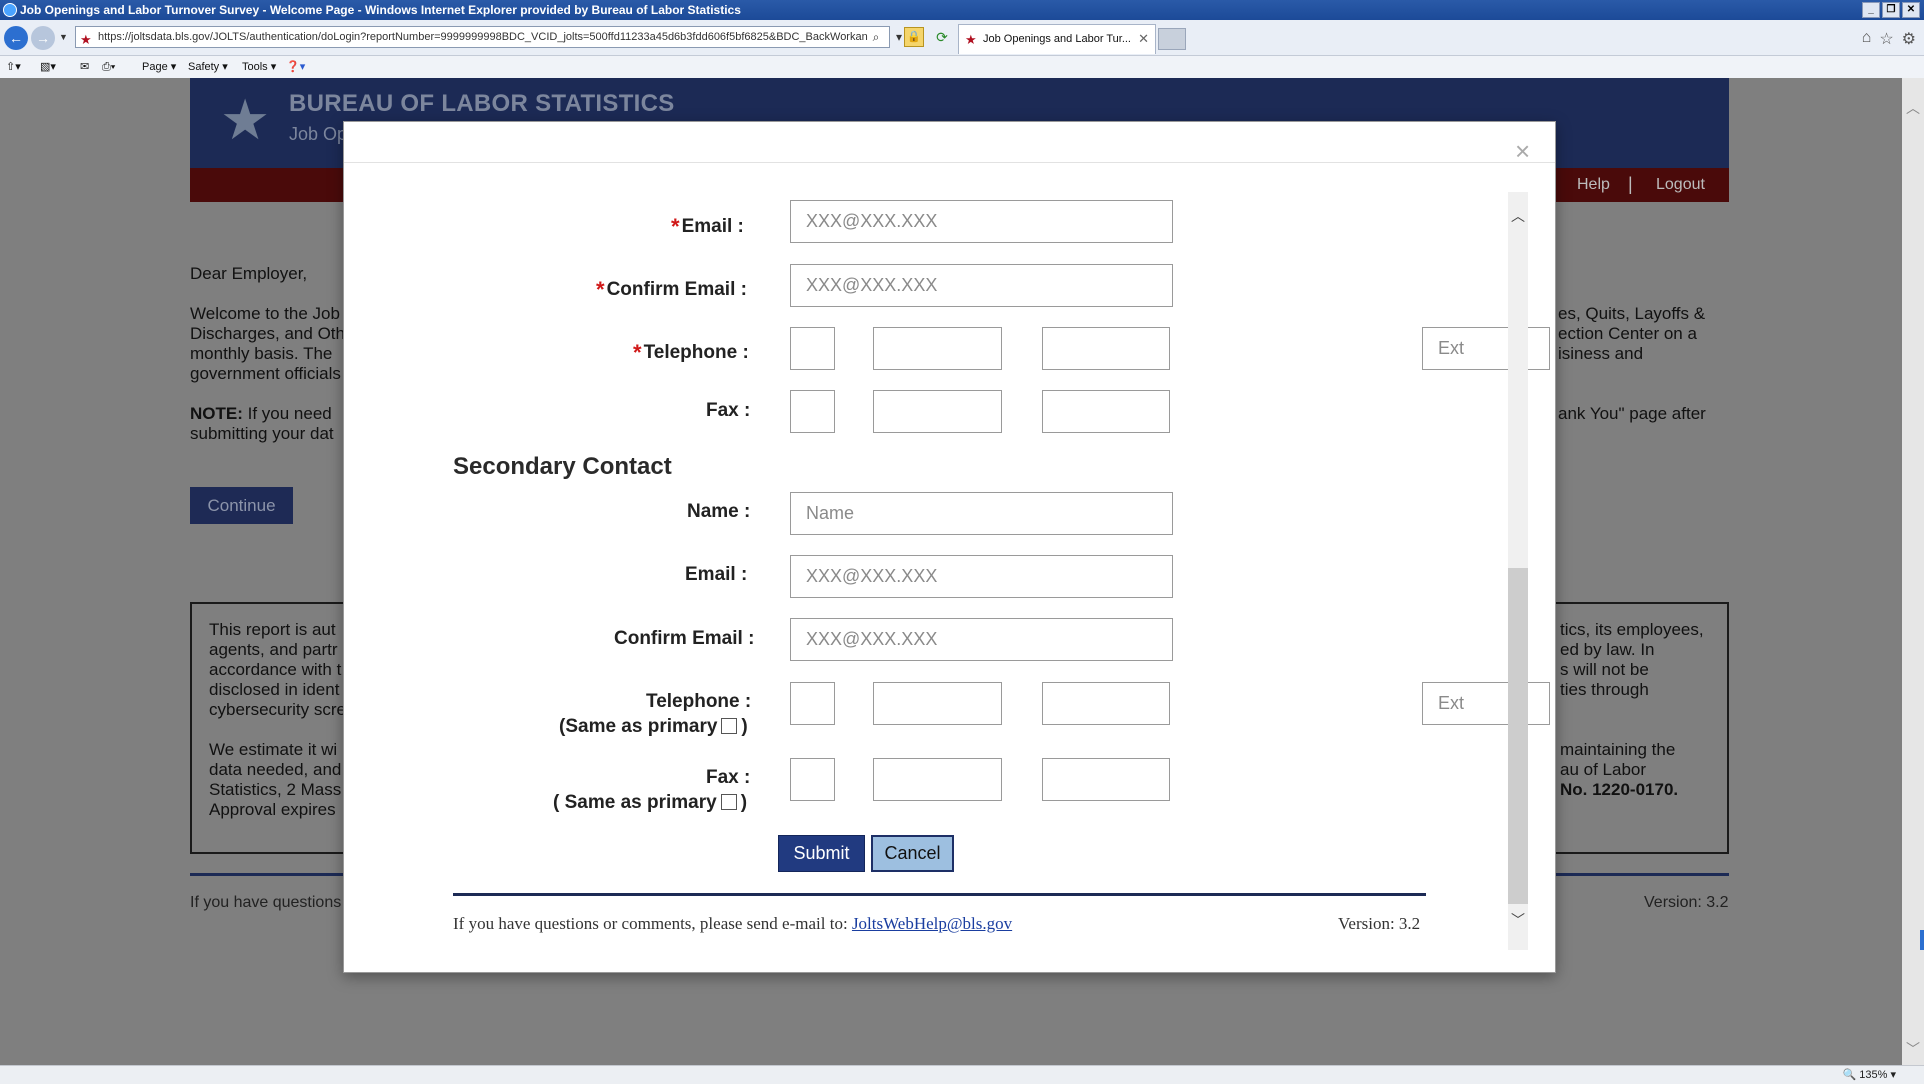 The height and width of the screenshot is (1084, 1924). I want to click on add-favorite-icon: ⇧▾, so click(13, 67).